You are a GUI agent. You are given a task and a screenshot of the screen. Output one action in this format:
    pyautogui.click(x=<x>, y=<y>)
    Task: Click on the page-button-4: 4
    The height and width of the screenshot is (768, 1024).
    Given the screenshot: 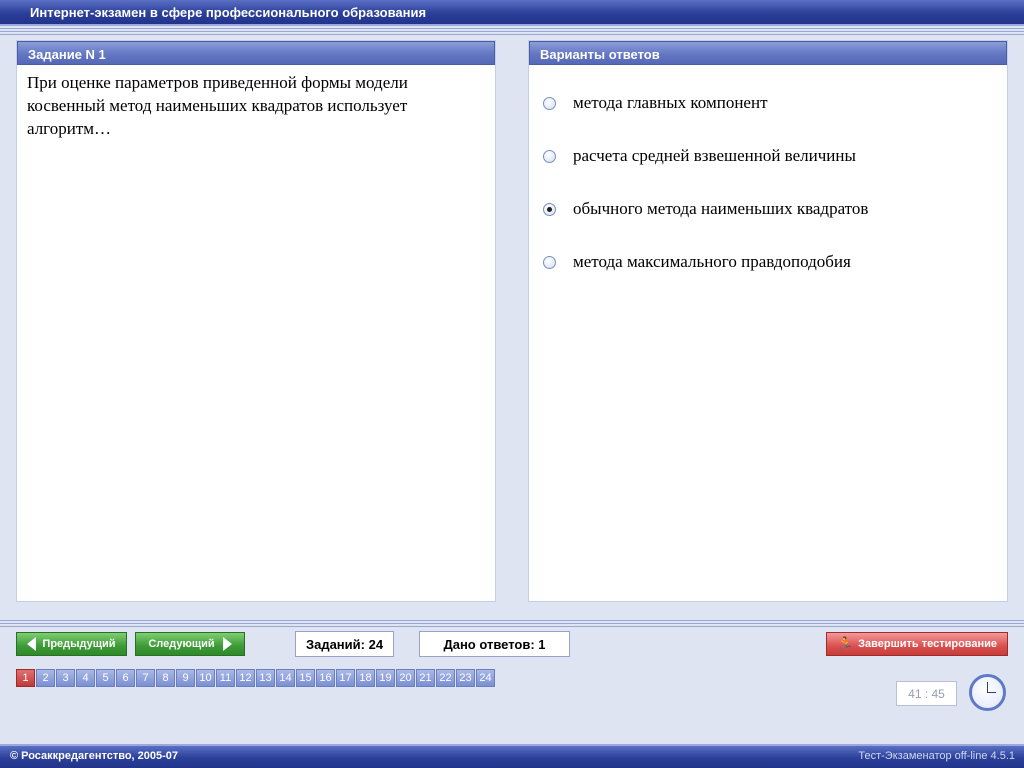 What is the action you would take?
    pyautogui.click(x=85, y=678)
    